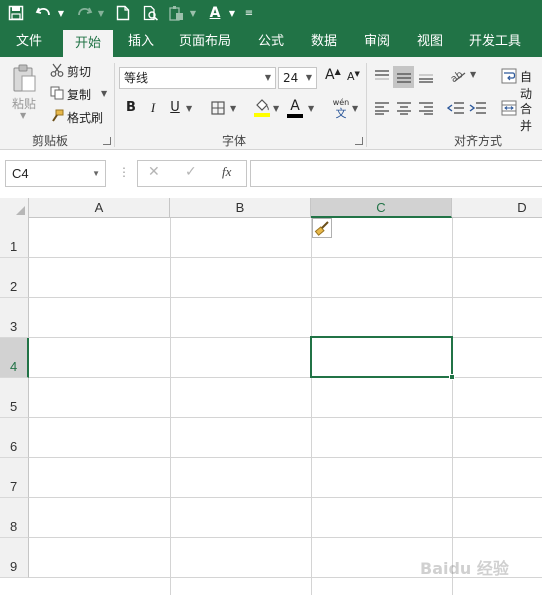  I want to click on tab-review: 审阅, so click(377, 42).